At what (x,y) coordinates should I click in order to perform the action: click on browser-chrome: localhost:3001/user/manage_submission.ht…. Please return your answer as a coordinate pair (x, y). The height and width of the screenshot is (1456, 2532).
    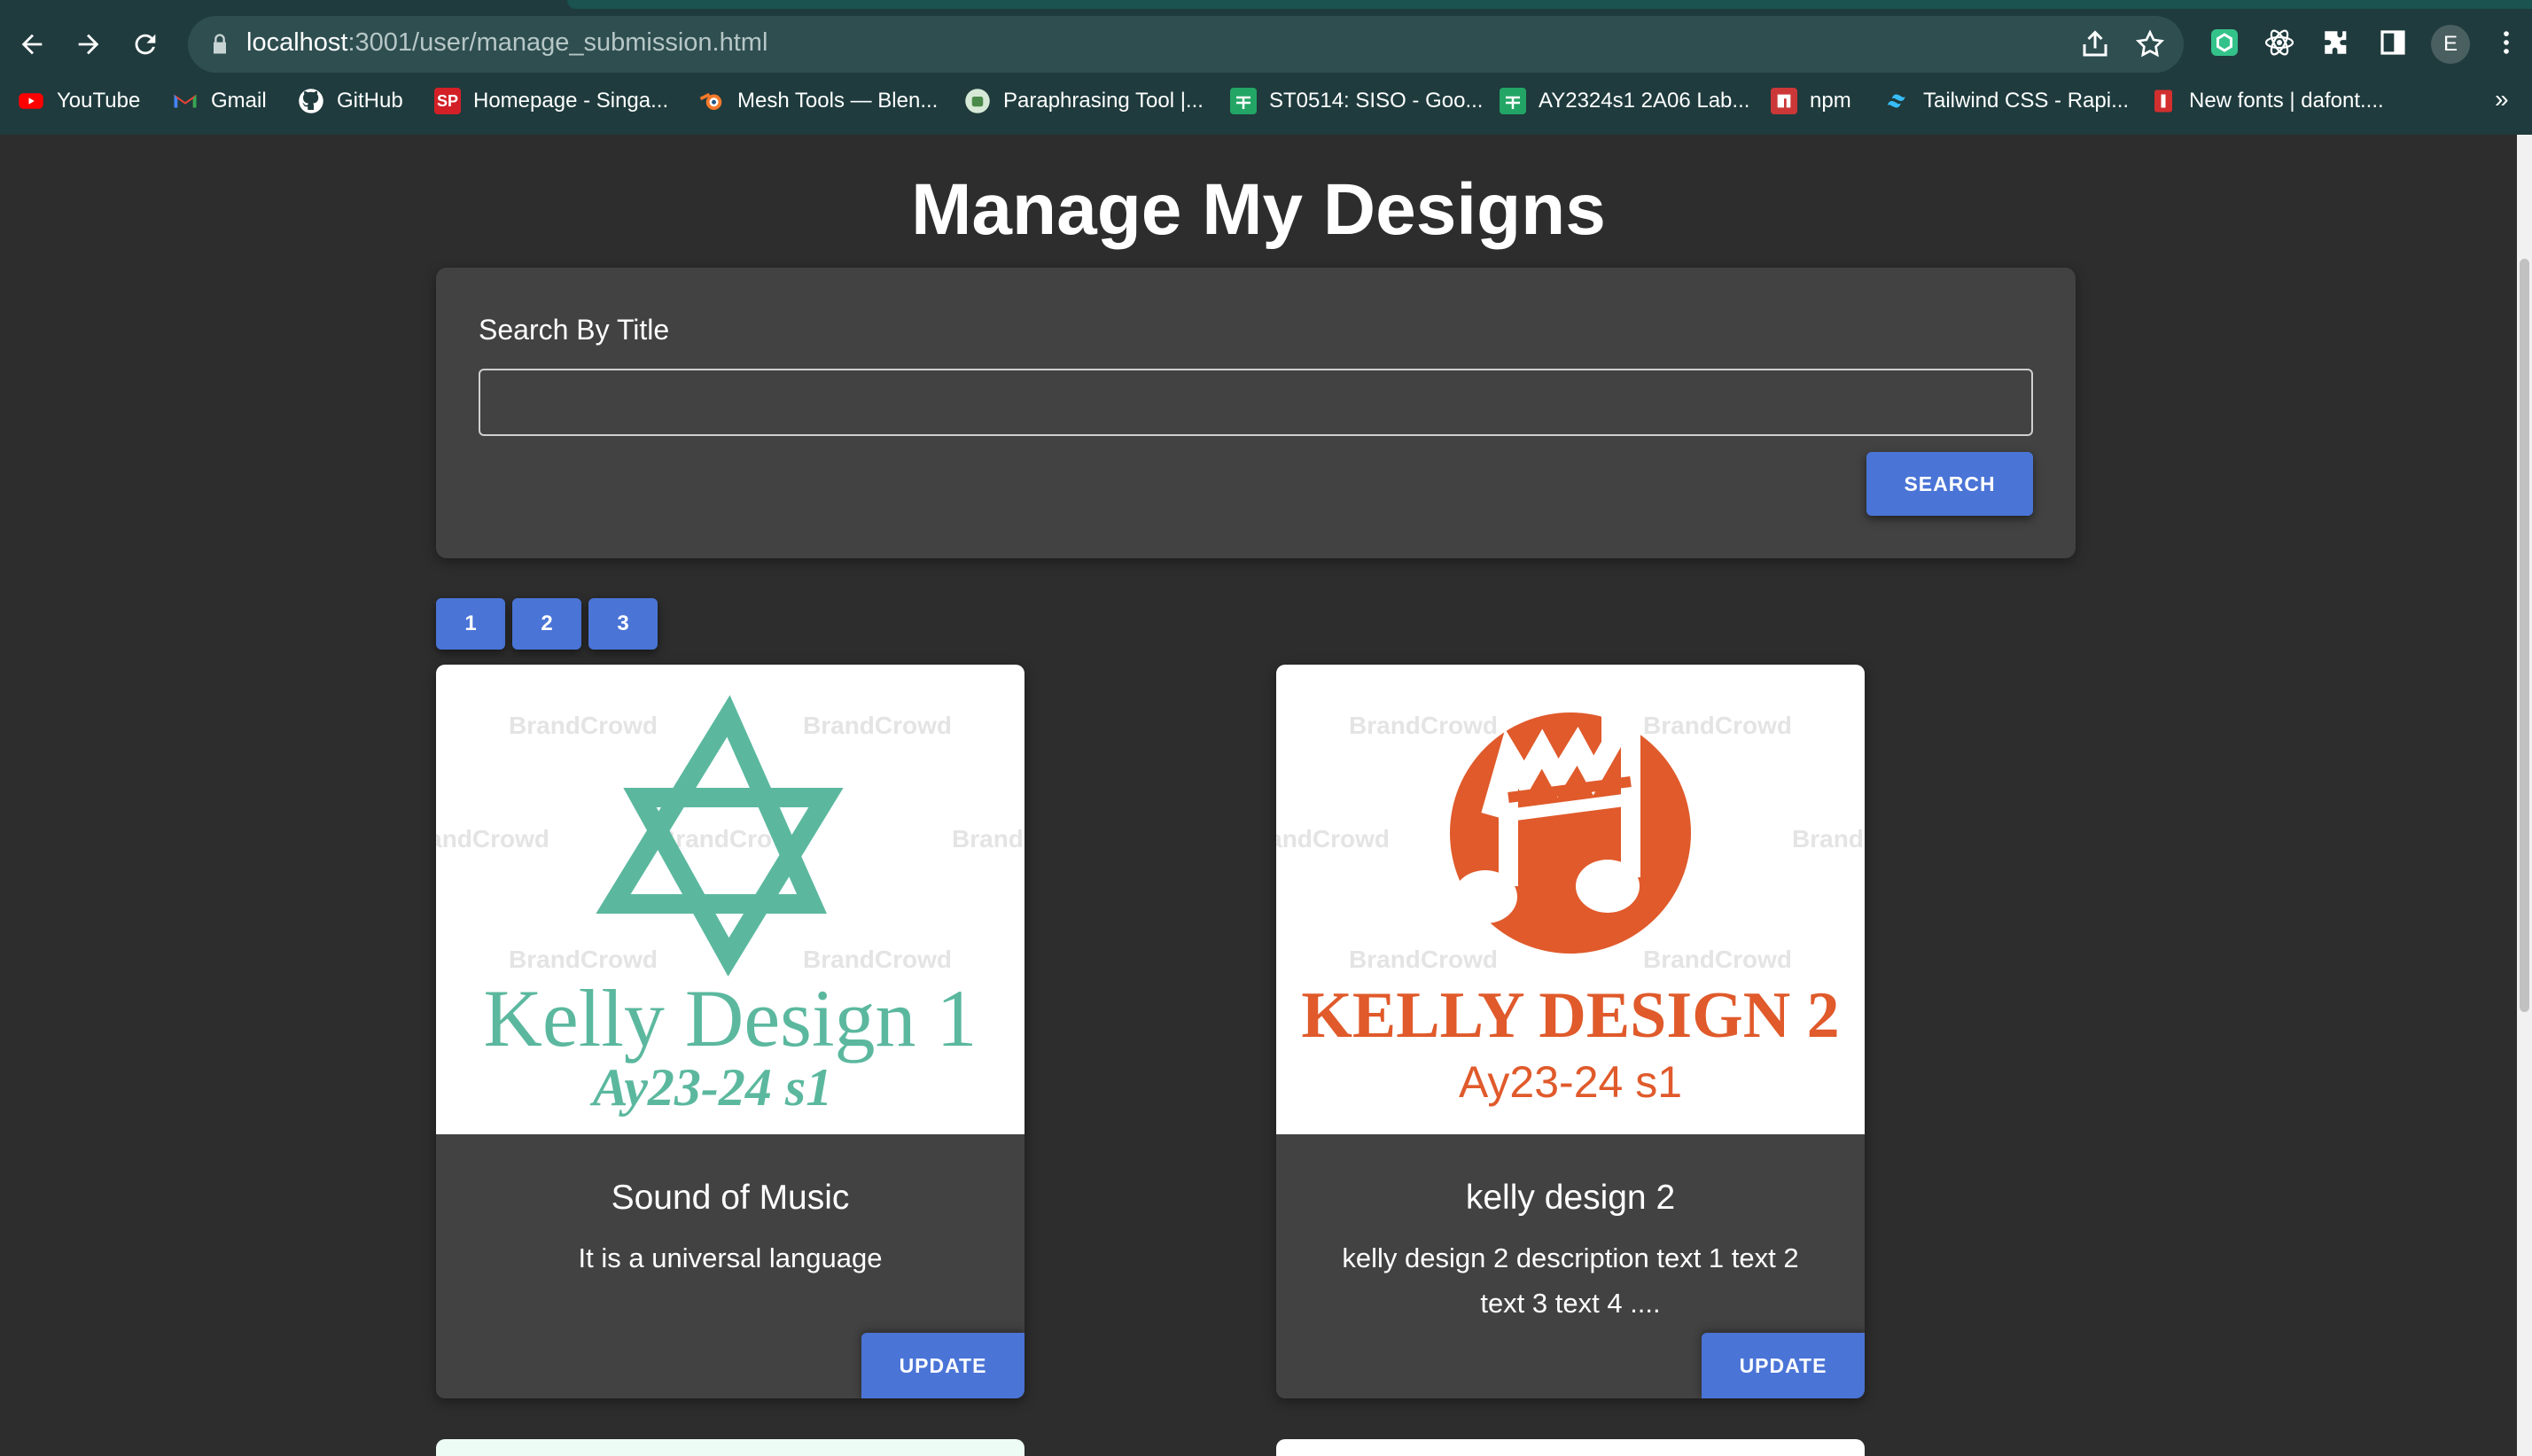
    Looking at the image, I should click on (1266, 67).